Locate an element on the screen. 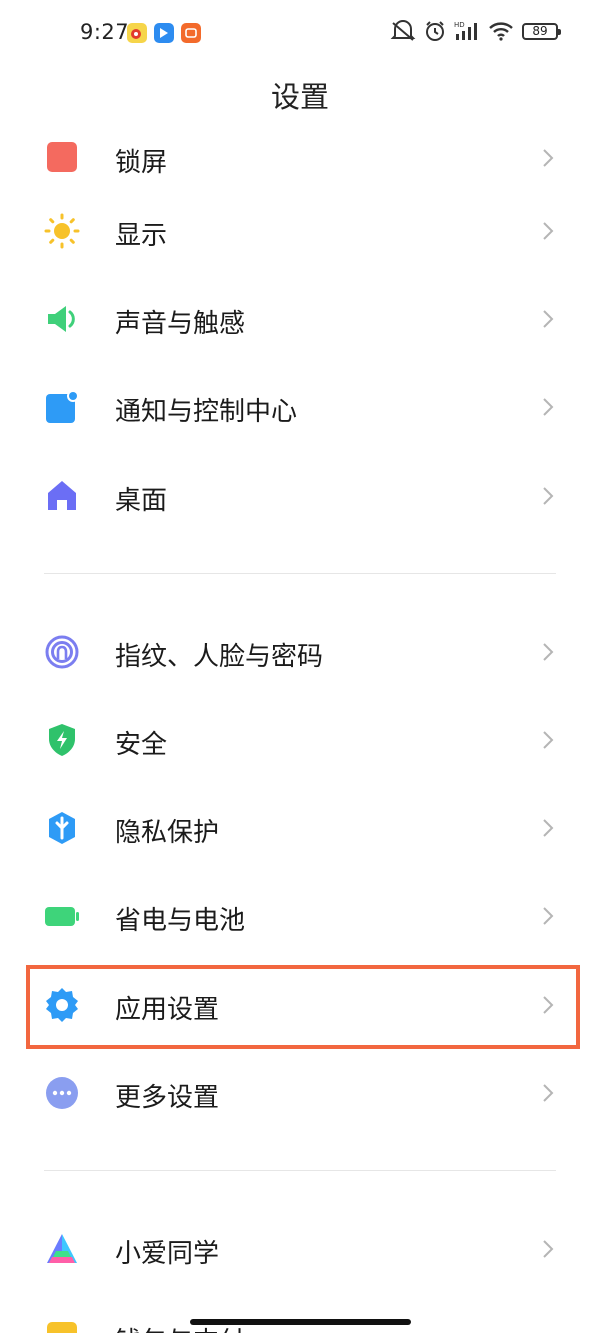 The image size is (600, 1333). settings-item-home-screen: 桌面 is located at coordinates (300, 496).